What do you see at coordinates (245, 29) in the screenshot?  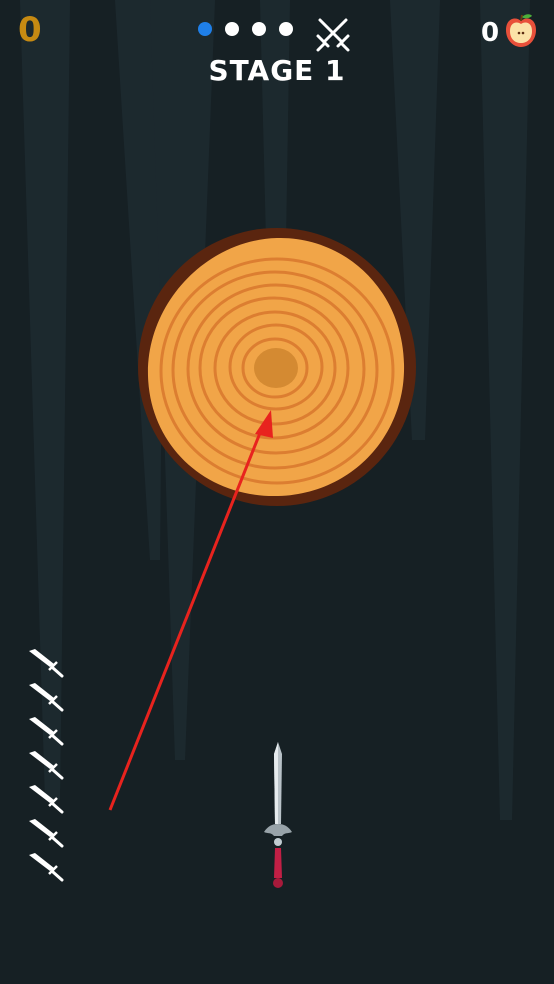 I see `stage-progress` at bounding box center [245, 29].